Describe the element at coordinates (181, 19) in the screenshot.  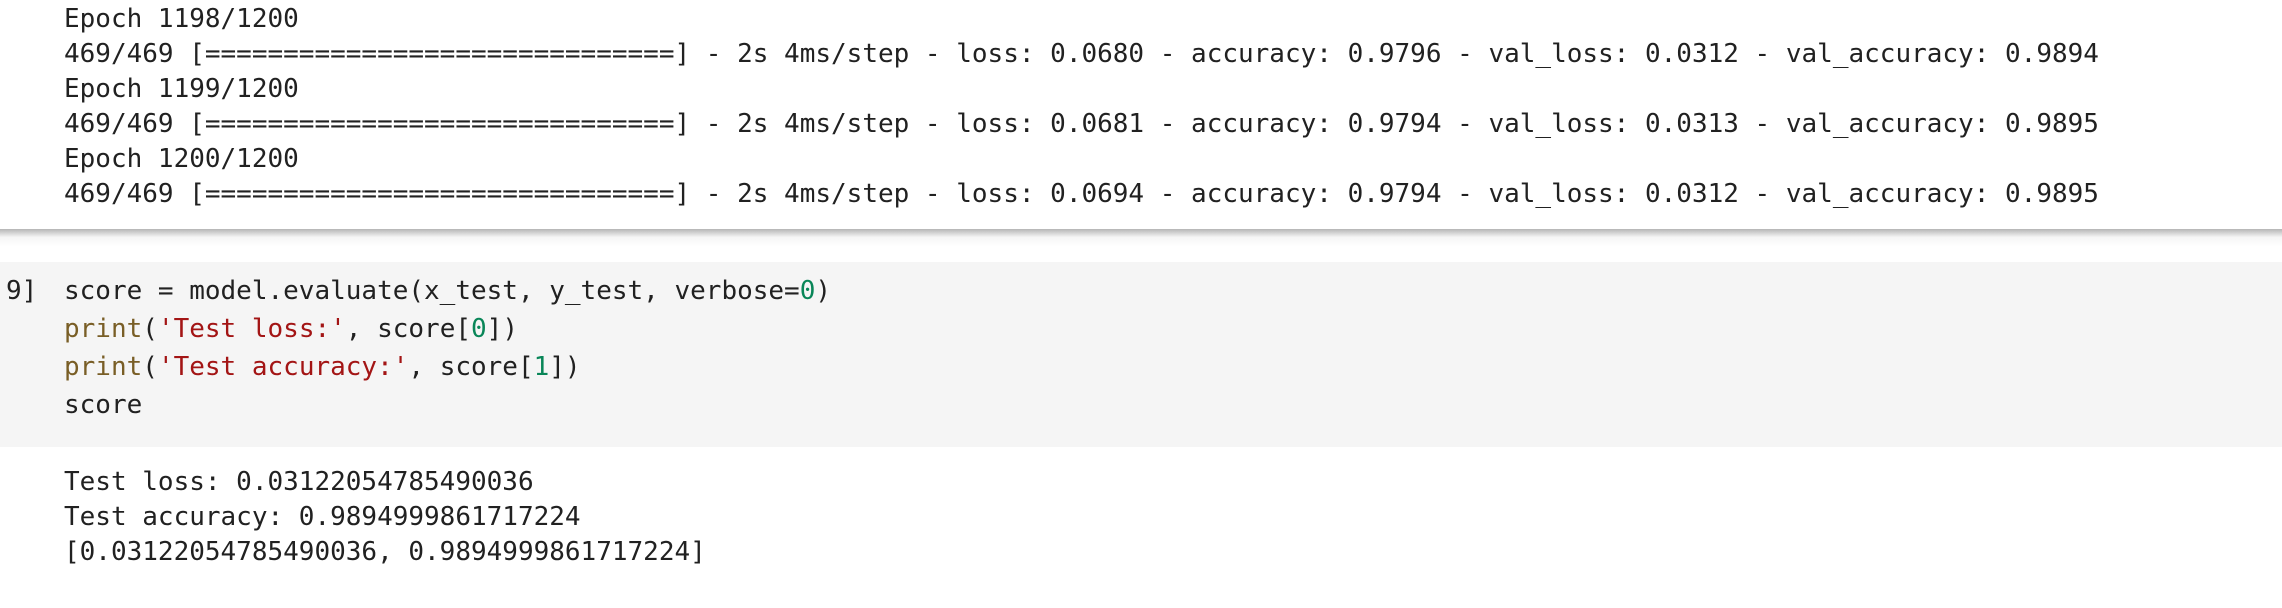
I see `epoch-line: Epoch 1198/1200` at that location.